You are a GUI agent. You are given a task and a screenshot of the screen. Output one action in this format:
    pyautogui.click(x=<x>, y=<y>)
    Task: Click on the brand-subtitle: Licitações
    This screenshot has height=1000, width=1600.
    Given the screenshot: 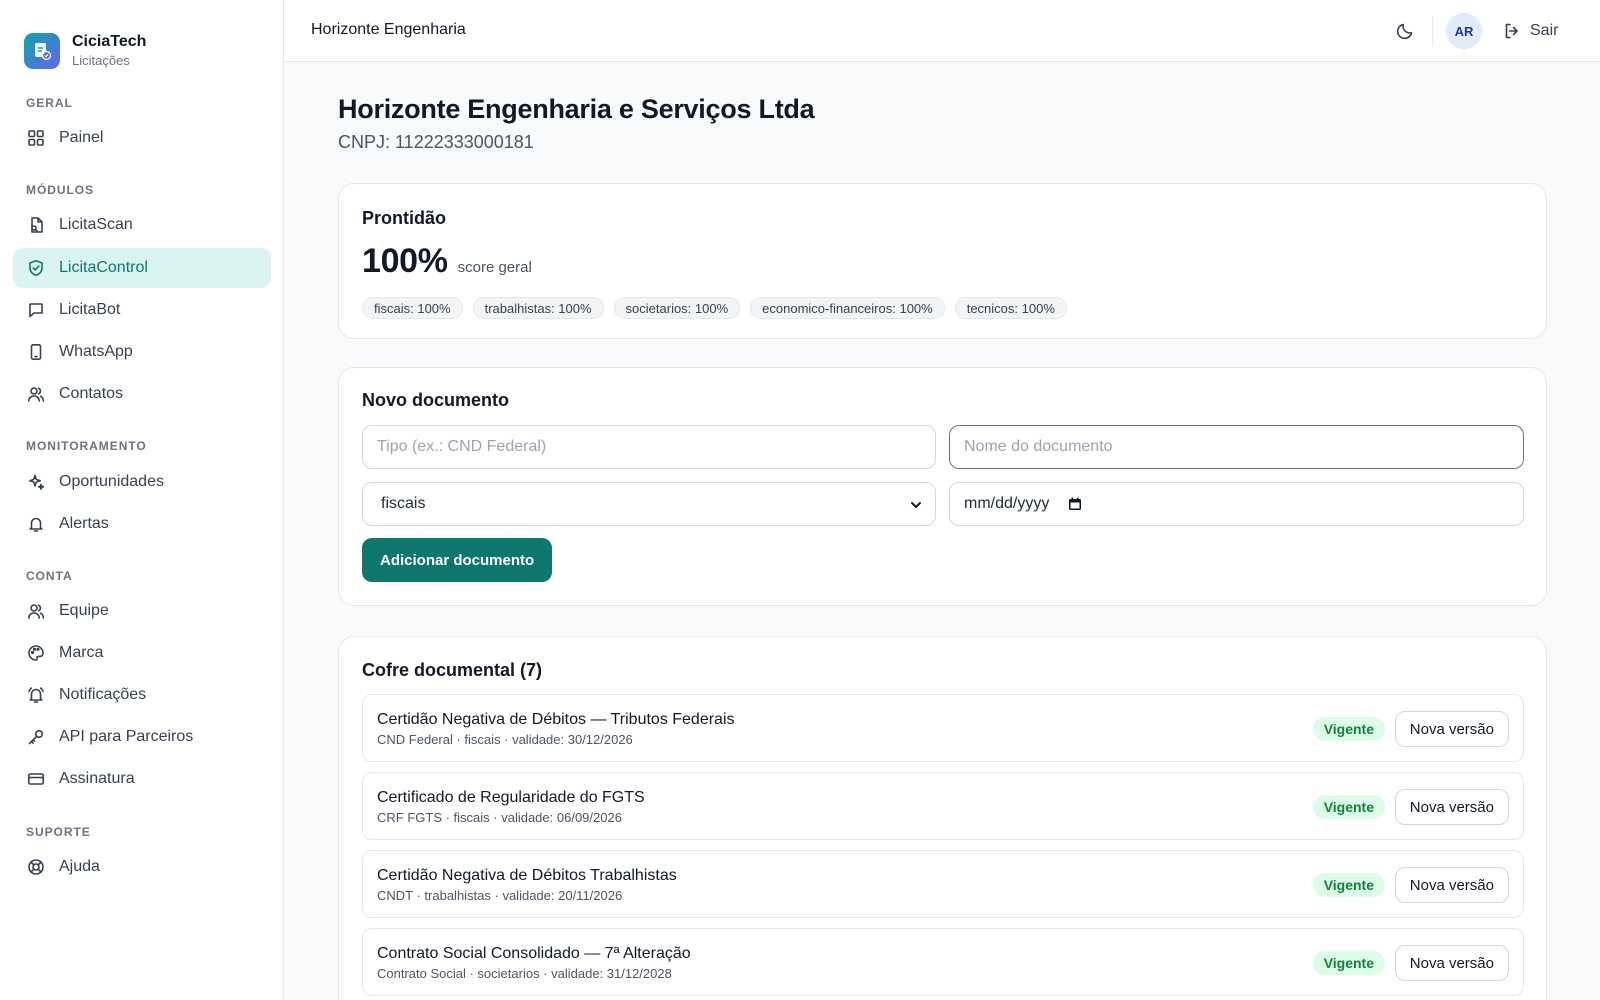 What is the action you would take?
    pyautogui.click(x=101, y=60)
    